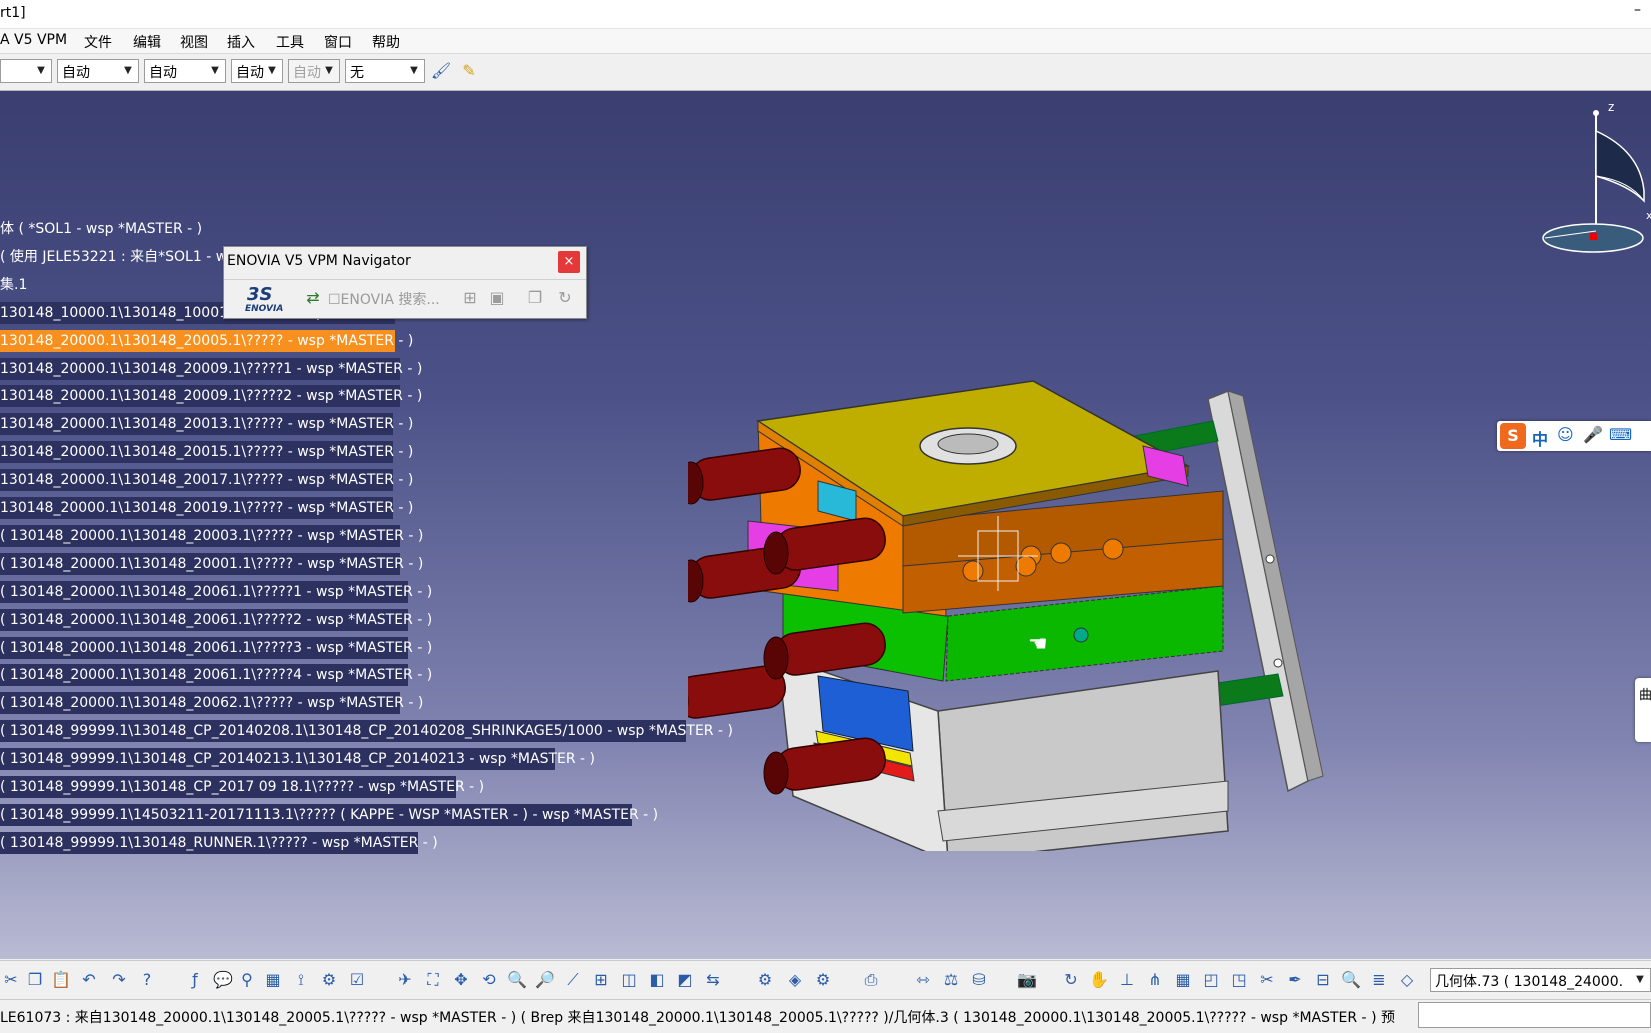  Describe the element at coordinates (629, 980) in the screenshot. I see `iso-view-icon: ◫` at that location.